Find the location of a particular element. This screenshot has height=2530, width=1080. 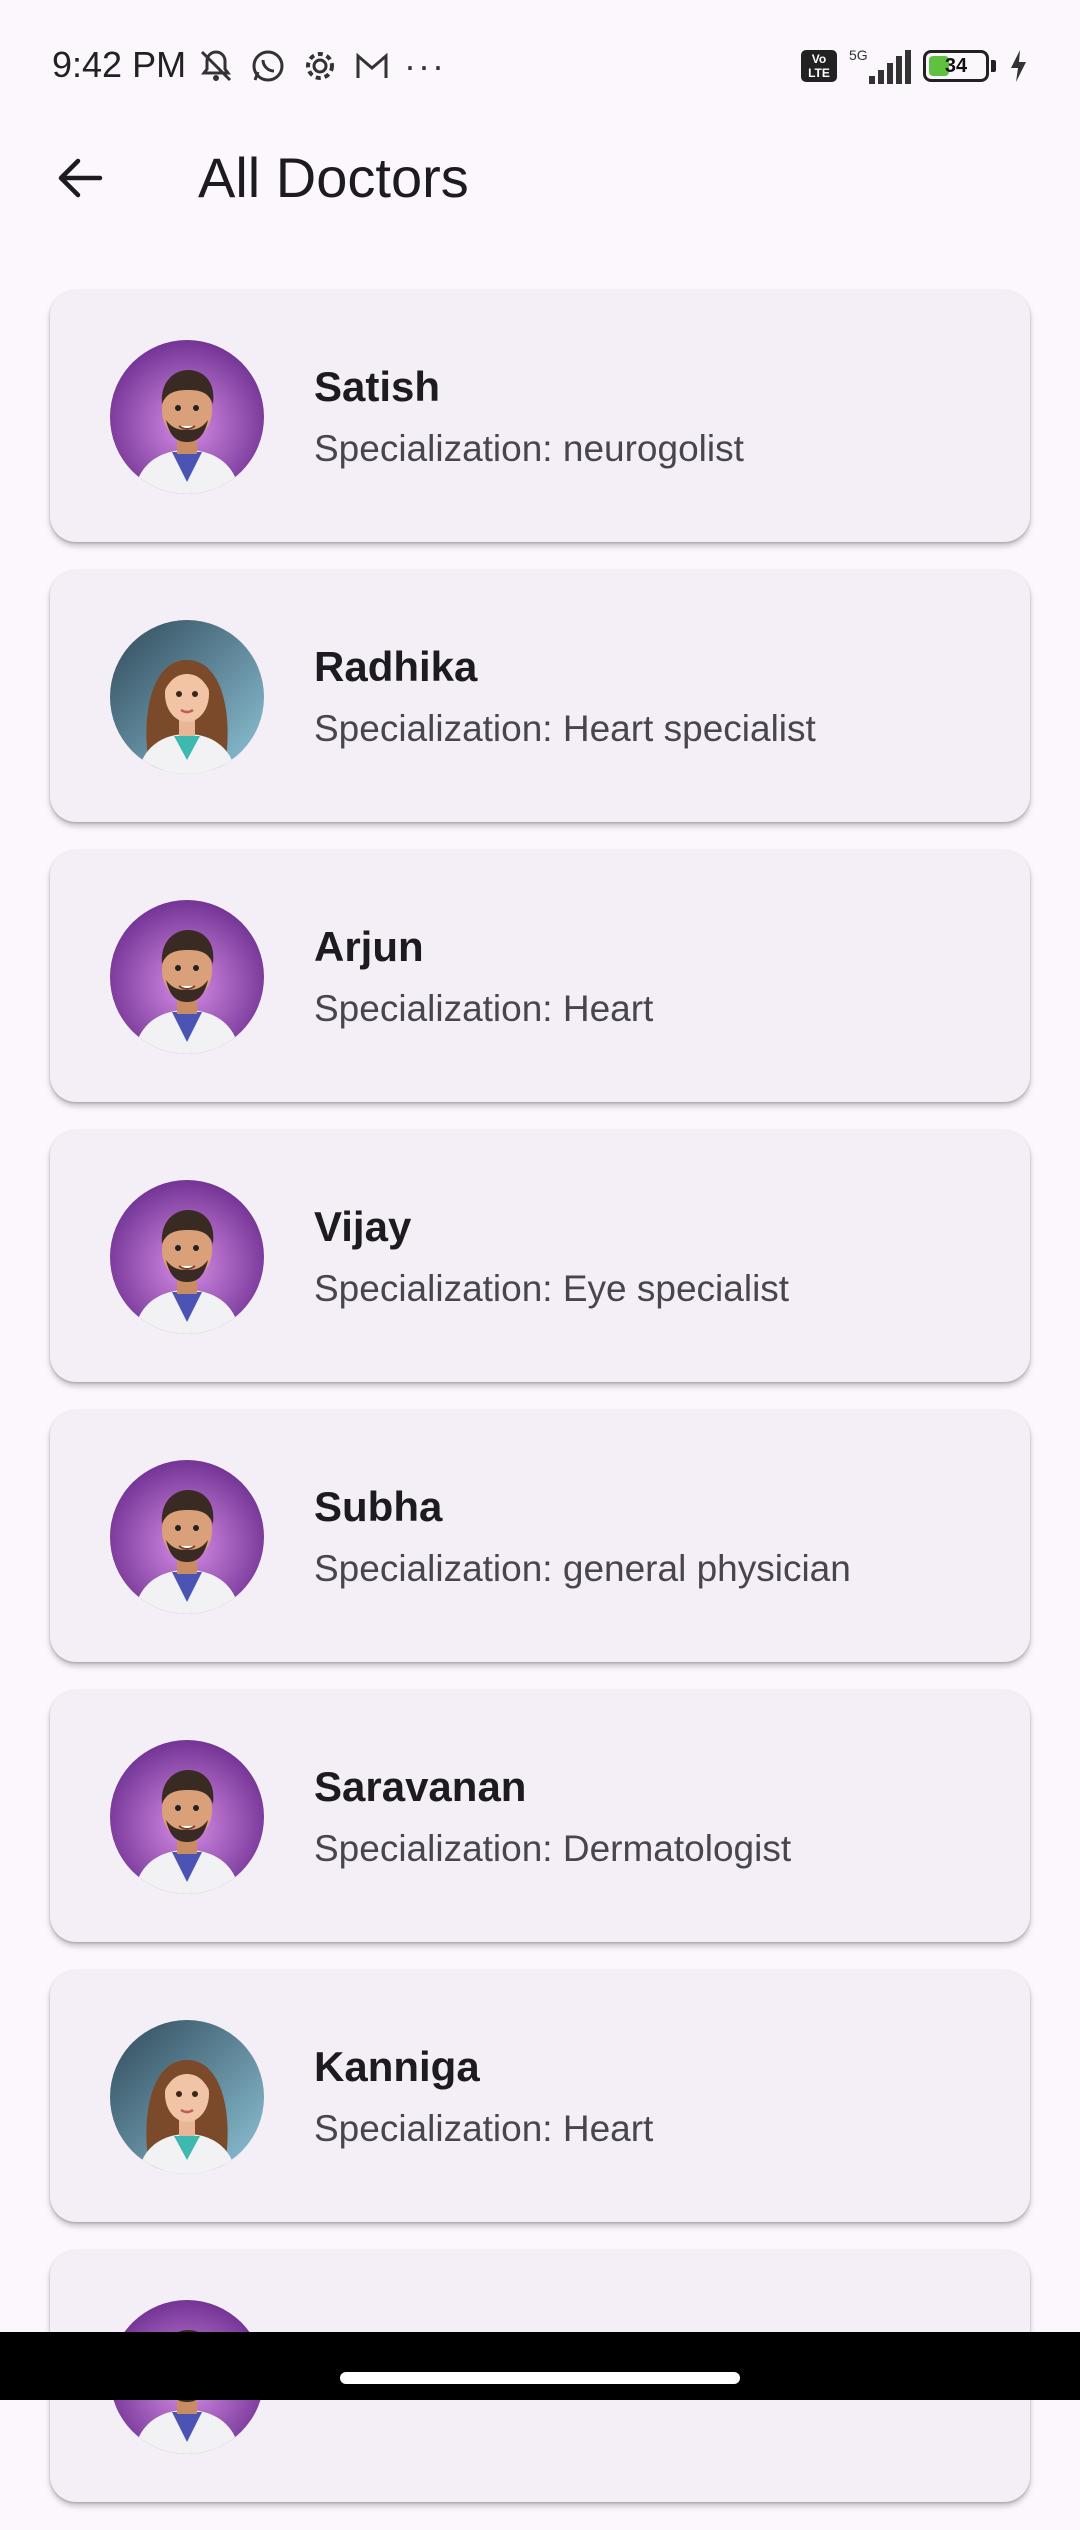

volte-icon: Vo LTE is located at coordinates (819, 66).